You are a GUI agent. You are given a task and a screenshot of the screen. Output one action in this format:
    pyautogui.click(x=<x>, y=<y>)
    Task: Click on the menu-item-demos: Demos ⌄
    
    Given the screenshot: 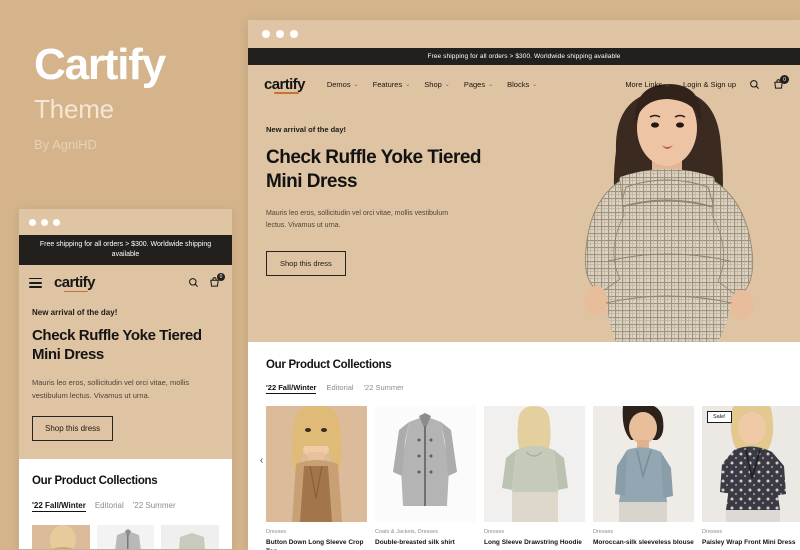 What is the action you would take?
    pyautogui.click(x=343, y=84)
    